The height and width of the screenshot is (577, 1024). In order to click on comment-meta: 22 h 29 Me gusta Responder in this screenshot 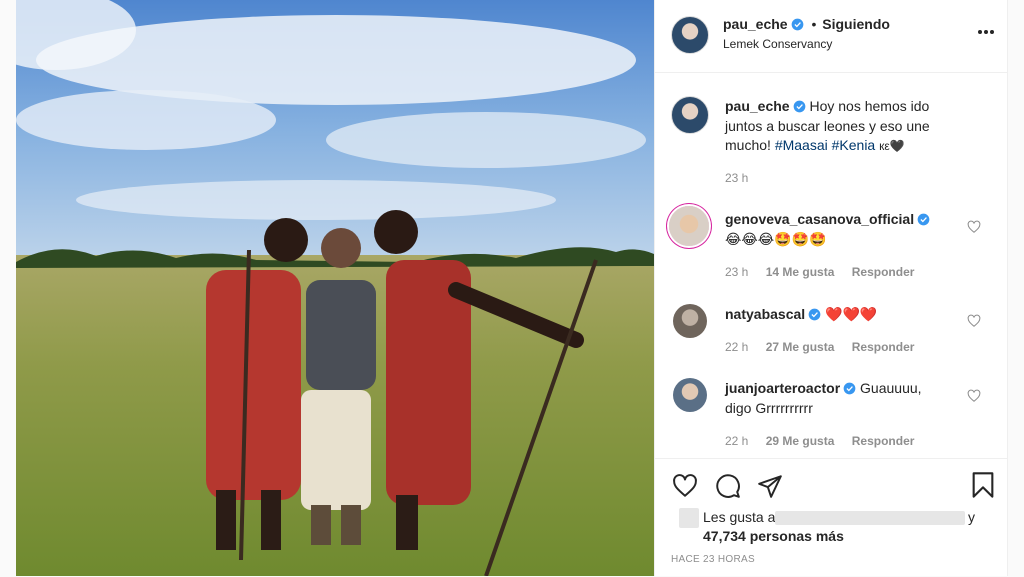, I will do `click(819, 441)`.